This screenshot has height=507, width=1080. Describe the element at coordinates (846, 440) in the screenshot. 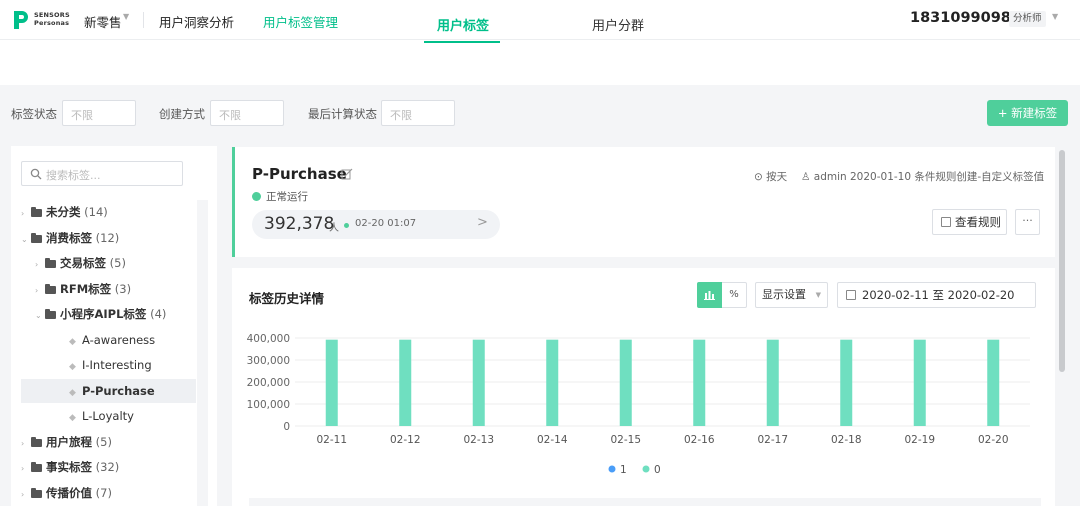

I see `x-tick-label: 02-18` at that location.